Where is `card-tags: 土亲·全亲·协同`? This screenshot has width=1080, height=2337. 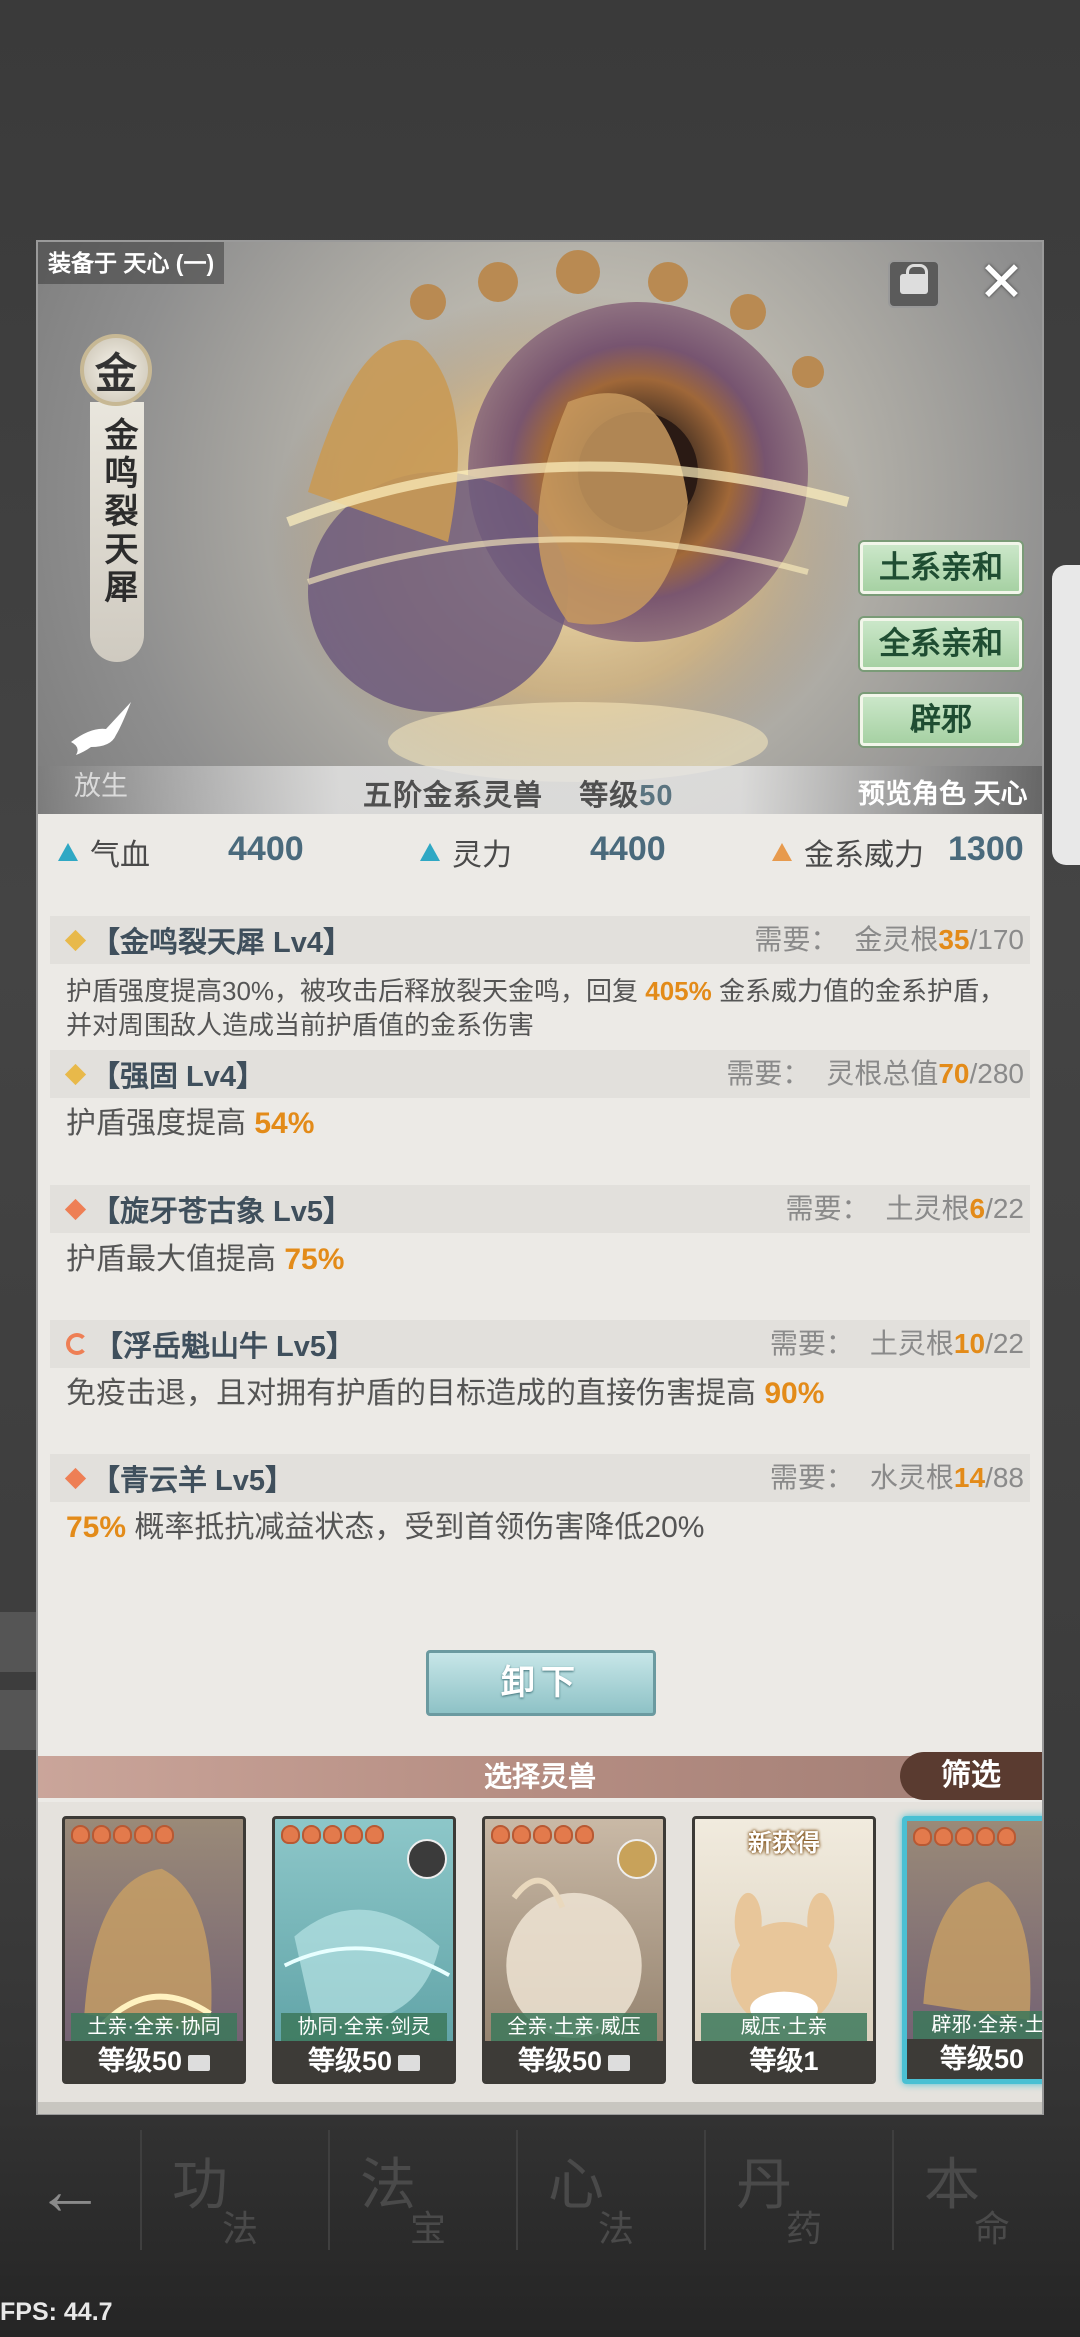
card-tags: 土亲·全亲·协同 is located at coordinates (154, 2027).